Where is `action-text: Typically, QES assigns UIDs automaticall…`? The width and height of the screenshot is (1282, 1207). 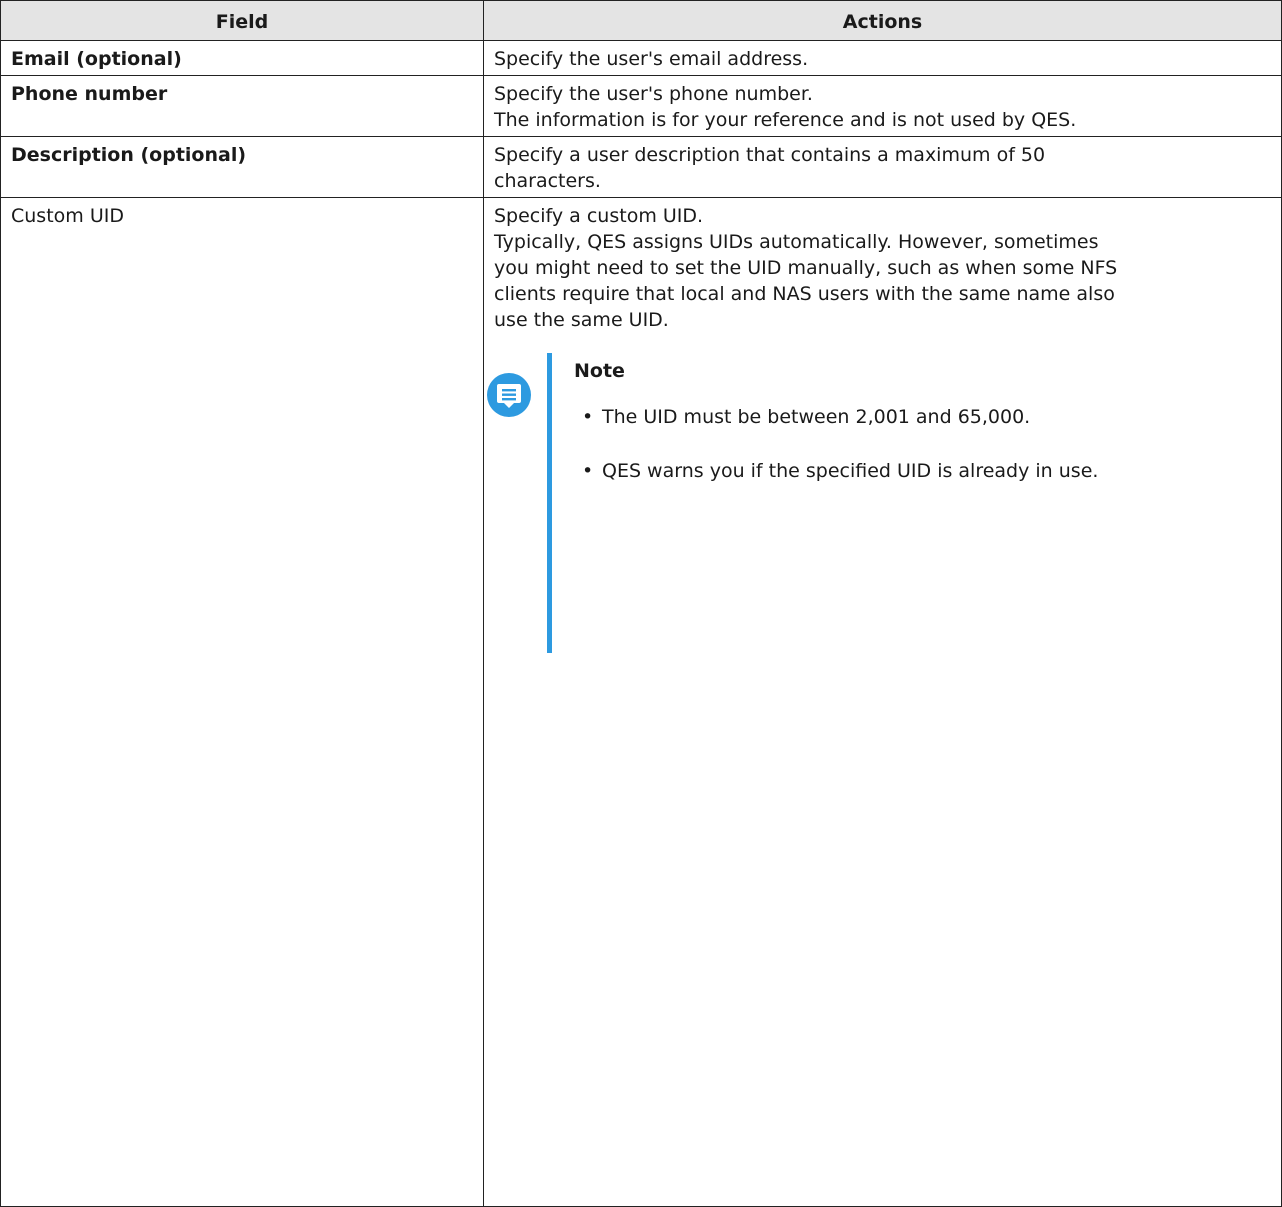
action-text: Typically, QES assigns UIDs automaticall… is located at coordinates (796, 242).